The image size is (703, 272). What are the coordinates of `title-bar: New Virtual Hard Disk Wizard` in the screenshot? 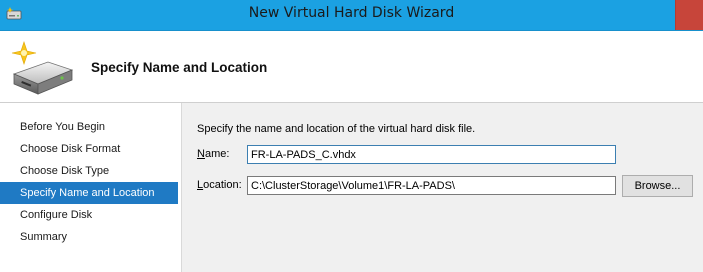 It's located at (351, 15).